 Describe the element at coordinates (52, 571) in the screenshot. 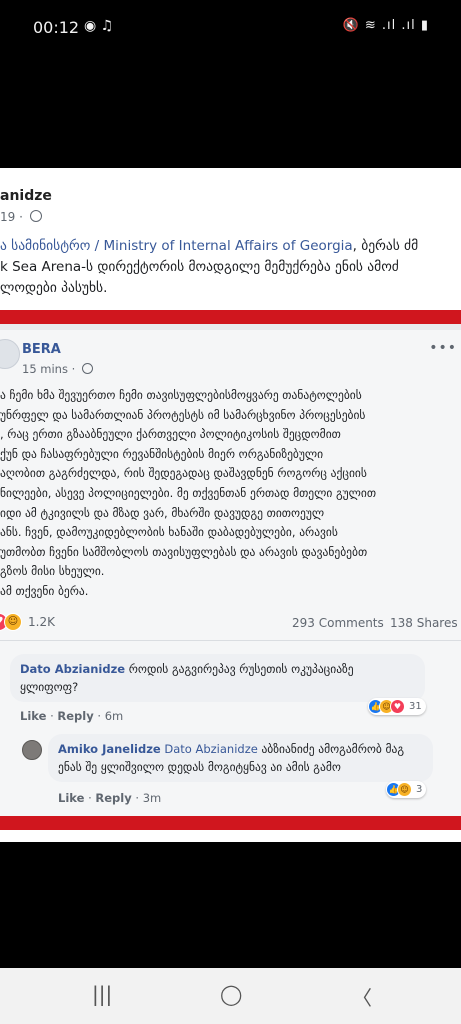

I see `body-line: გზოს მისი სხეული.` at that location.